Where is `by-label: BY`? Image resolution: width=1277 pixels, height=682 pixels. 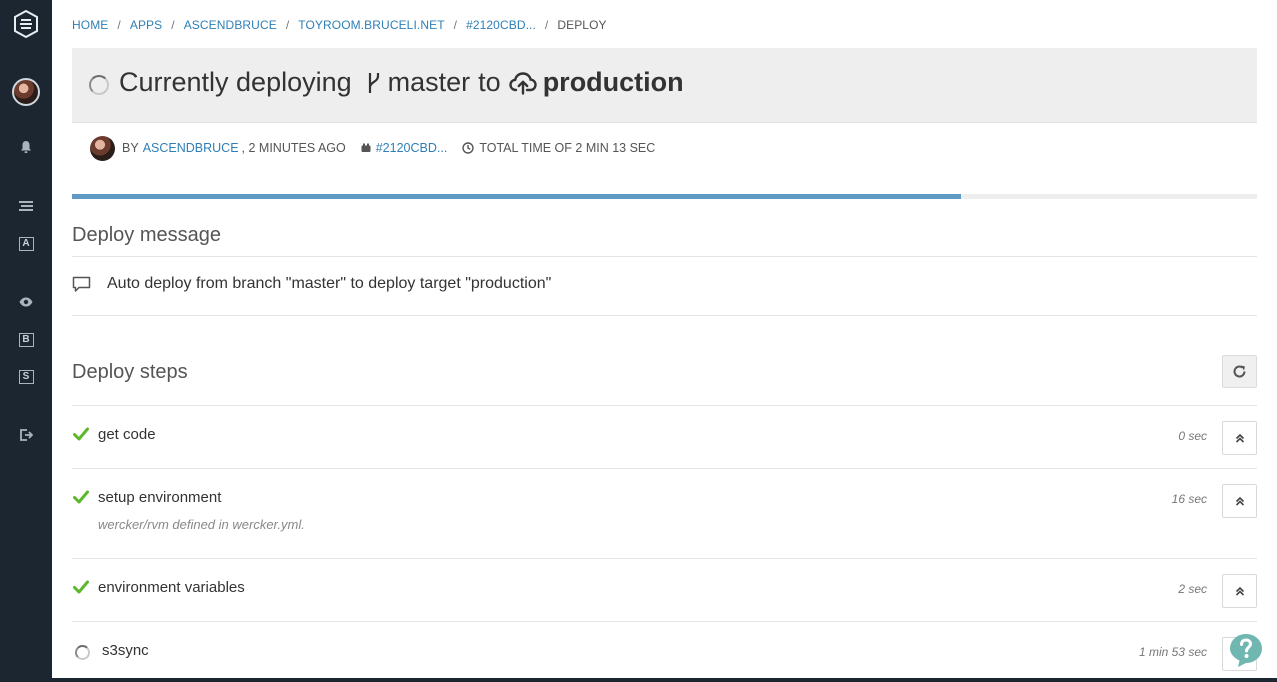
by-label: BY is located at coordinates (130, 148).